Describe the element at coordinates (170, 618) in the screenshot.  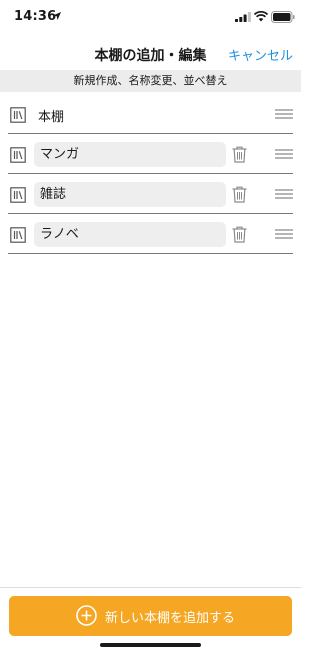
I see `add-shelf-label: 新しい本棚を追加する` at that location.